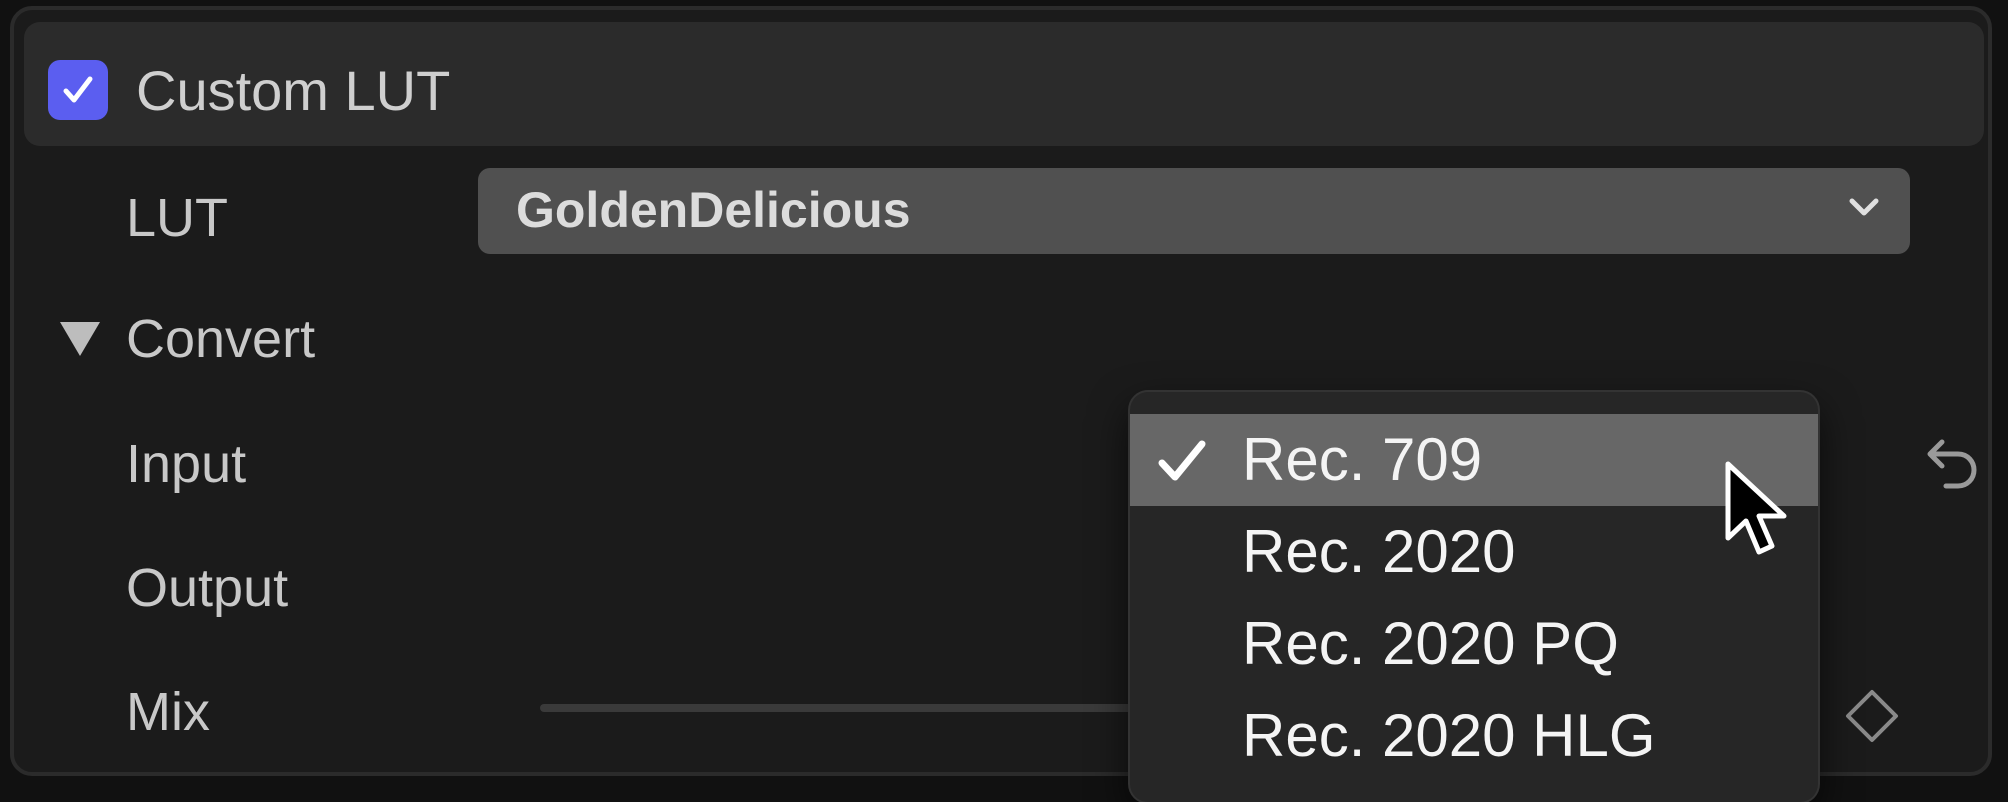 Image resolution: width=2008 pixels, height=802 pixels. I want to click on mix-slider, so click(850, 708).